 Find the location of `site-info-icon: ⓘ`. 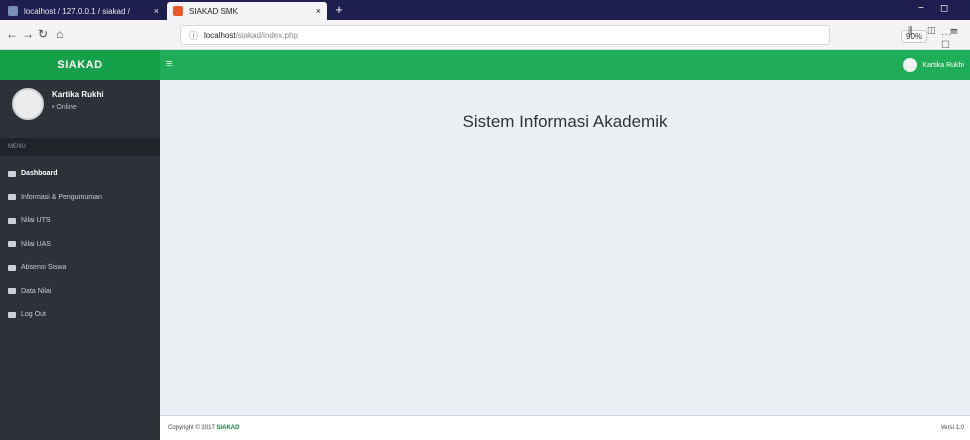

site-info-icon: ⓘ is located at coordinates (193, 35).